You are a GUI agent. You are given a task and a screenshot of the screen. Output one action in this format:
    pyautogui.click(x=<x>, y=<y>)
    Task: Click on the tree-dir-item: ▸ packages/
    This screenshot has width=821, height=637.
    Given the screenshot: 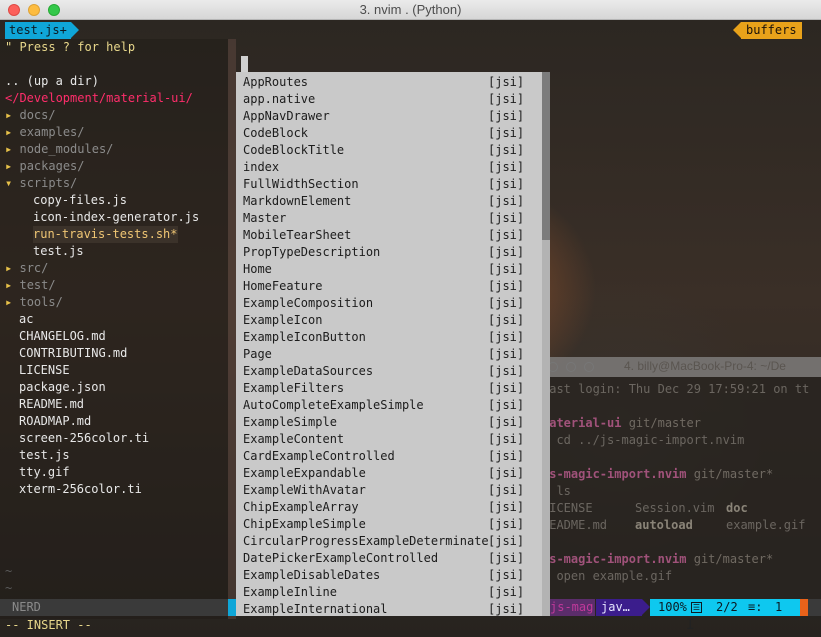 What is the action you would take?
    pyautogui.click(x=45, y=166)
    